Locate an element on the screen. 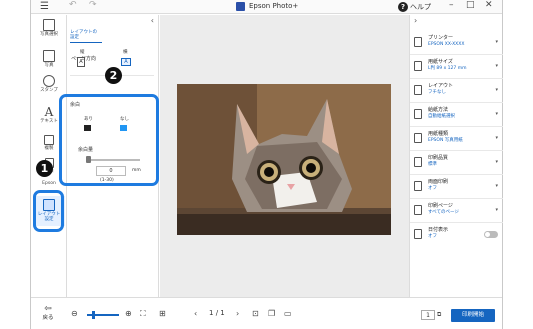 The height and width of the screenshot is (329, 533). setting-title: 印刷品質 is located at coordinates (438, 158).